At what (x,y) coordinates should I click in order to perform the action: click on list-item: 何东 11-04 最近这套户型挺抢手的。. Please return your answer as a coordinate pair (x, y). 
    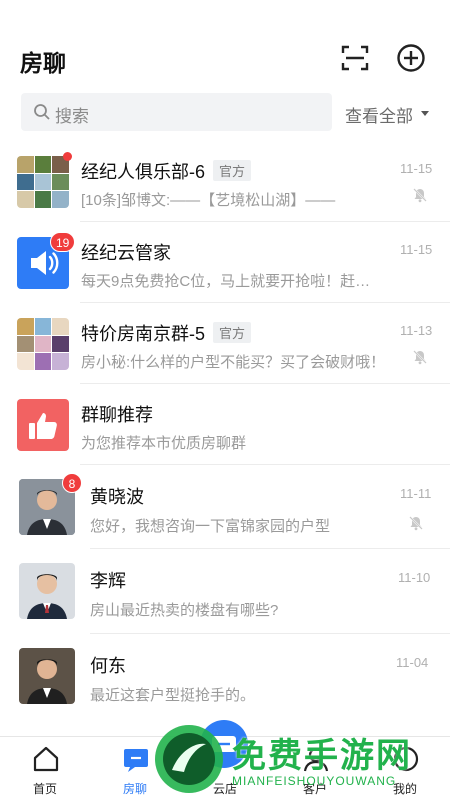
    Looking at the image, I should click on (225, 676).